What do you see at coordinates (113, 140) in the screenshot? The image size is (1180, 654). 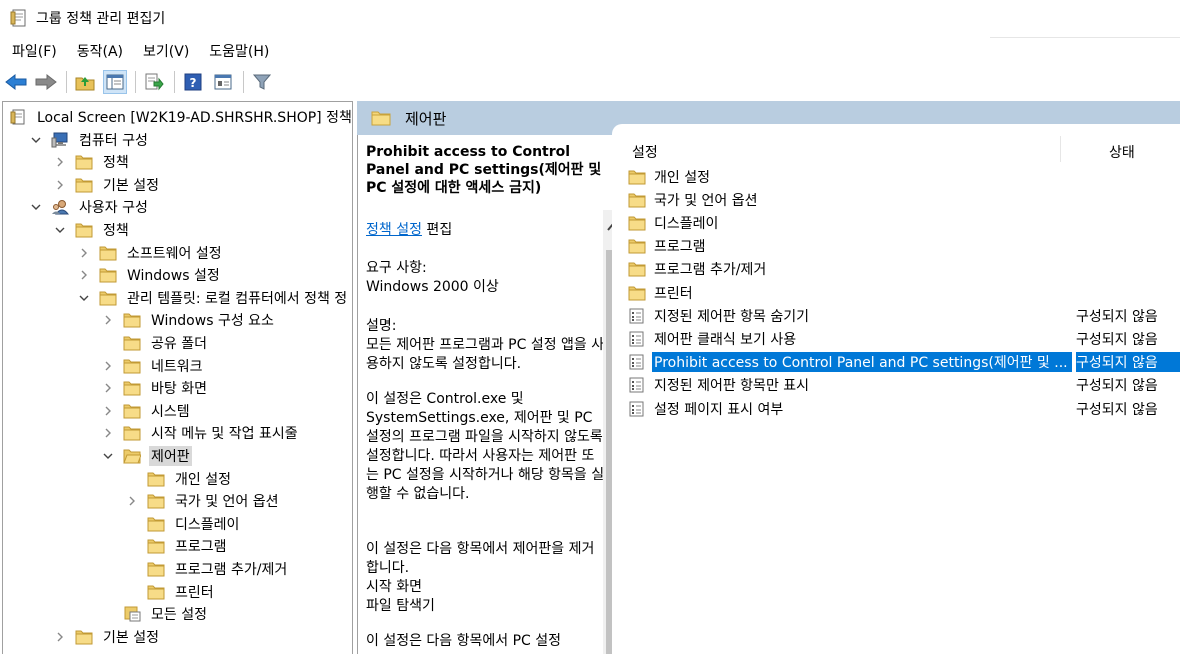 I see `tree-item-label: 컴퓨터 구성` at bounding box center [113, 140].